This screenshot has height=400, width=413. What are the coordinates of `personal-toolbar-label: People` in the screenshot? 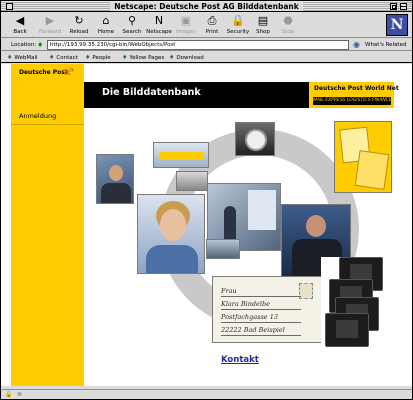 It's located at (101, 58).